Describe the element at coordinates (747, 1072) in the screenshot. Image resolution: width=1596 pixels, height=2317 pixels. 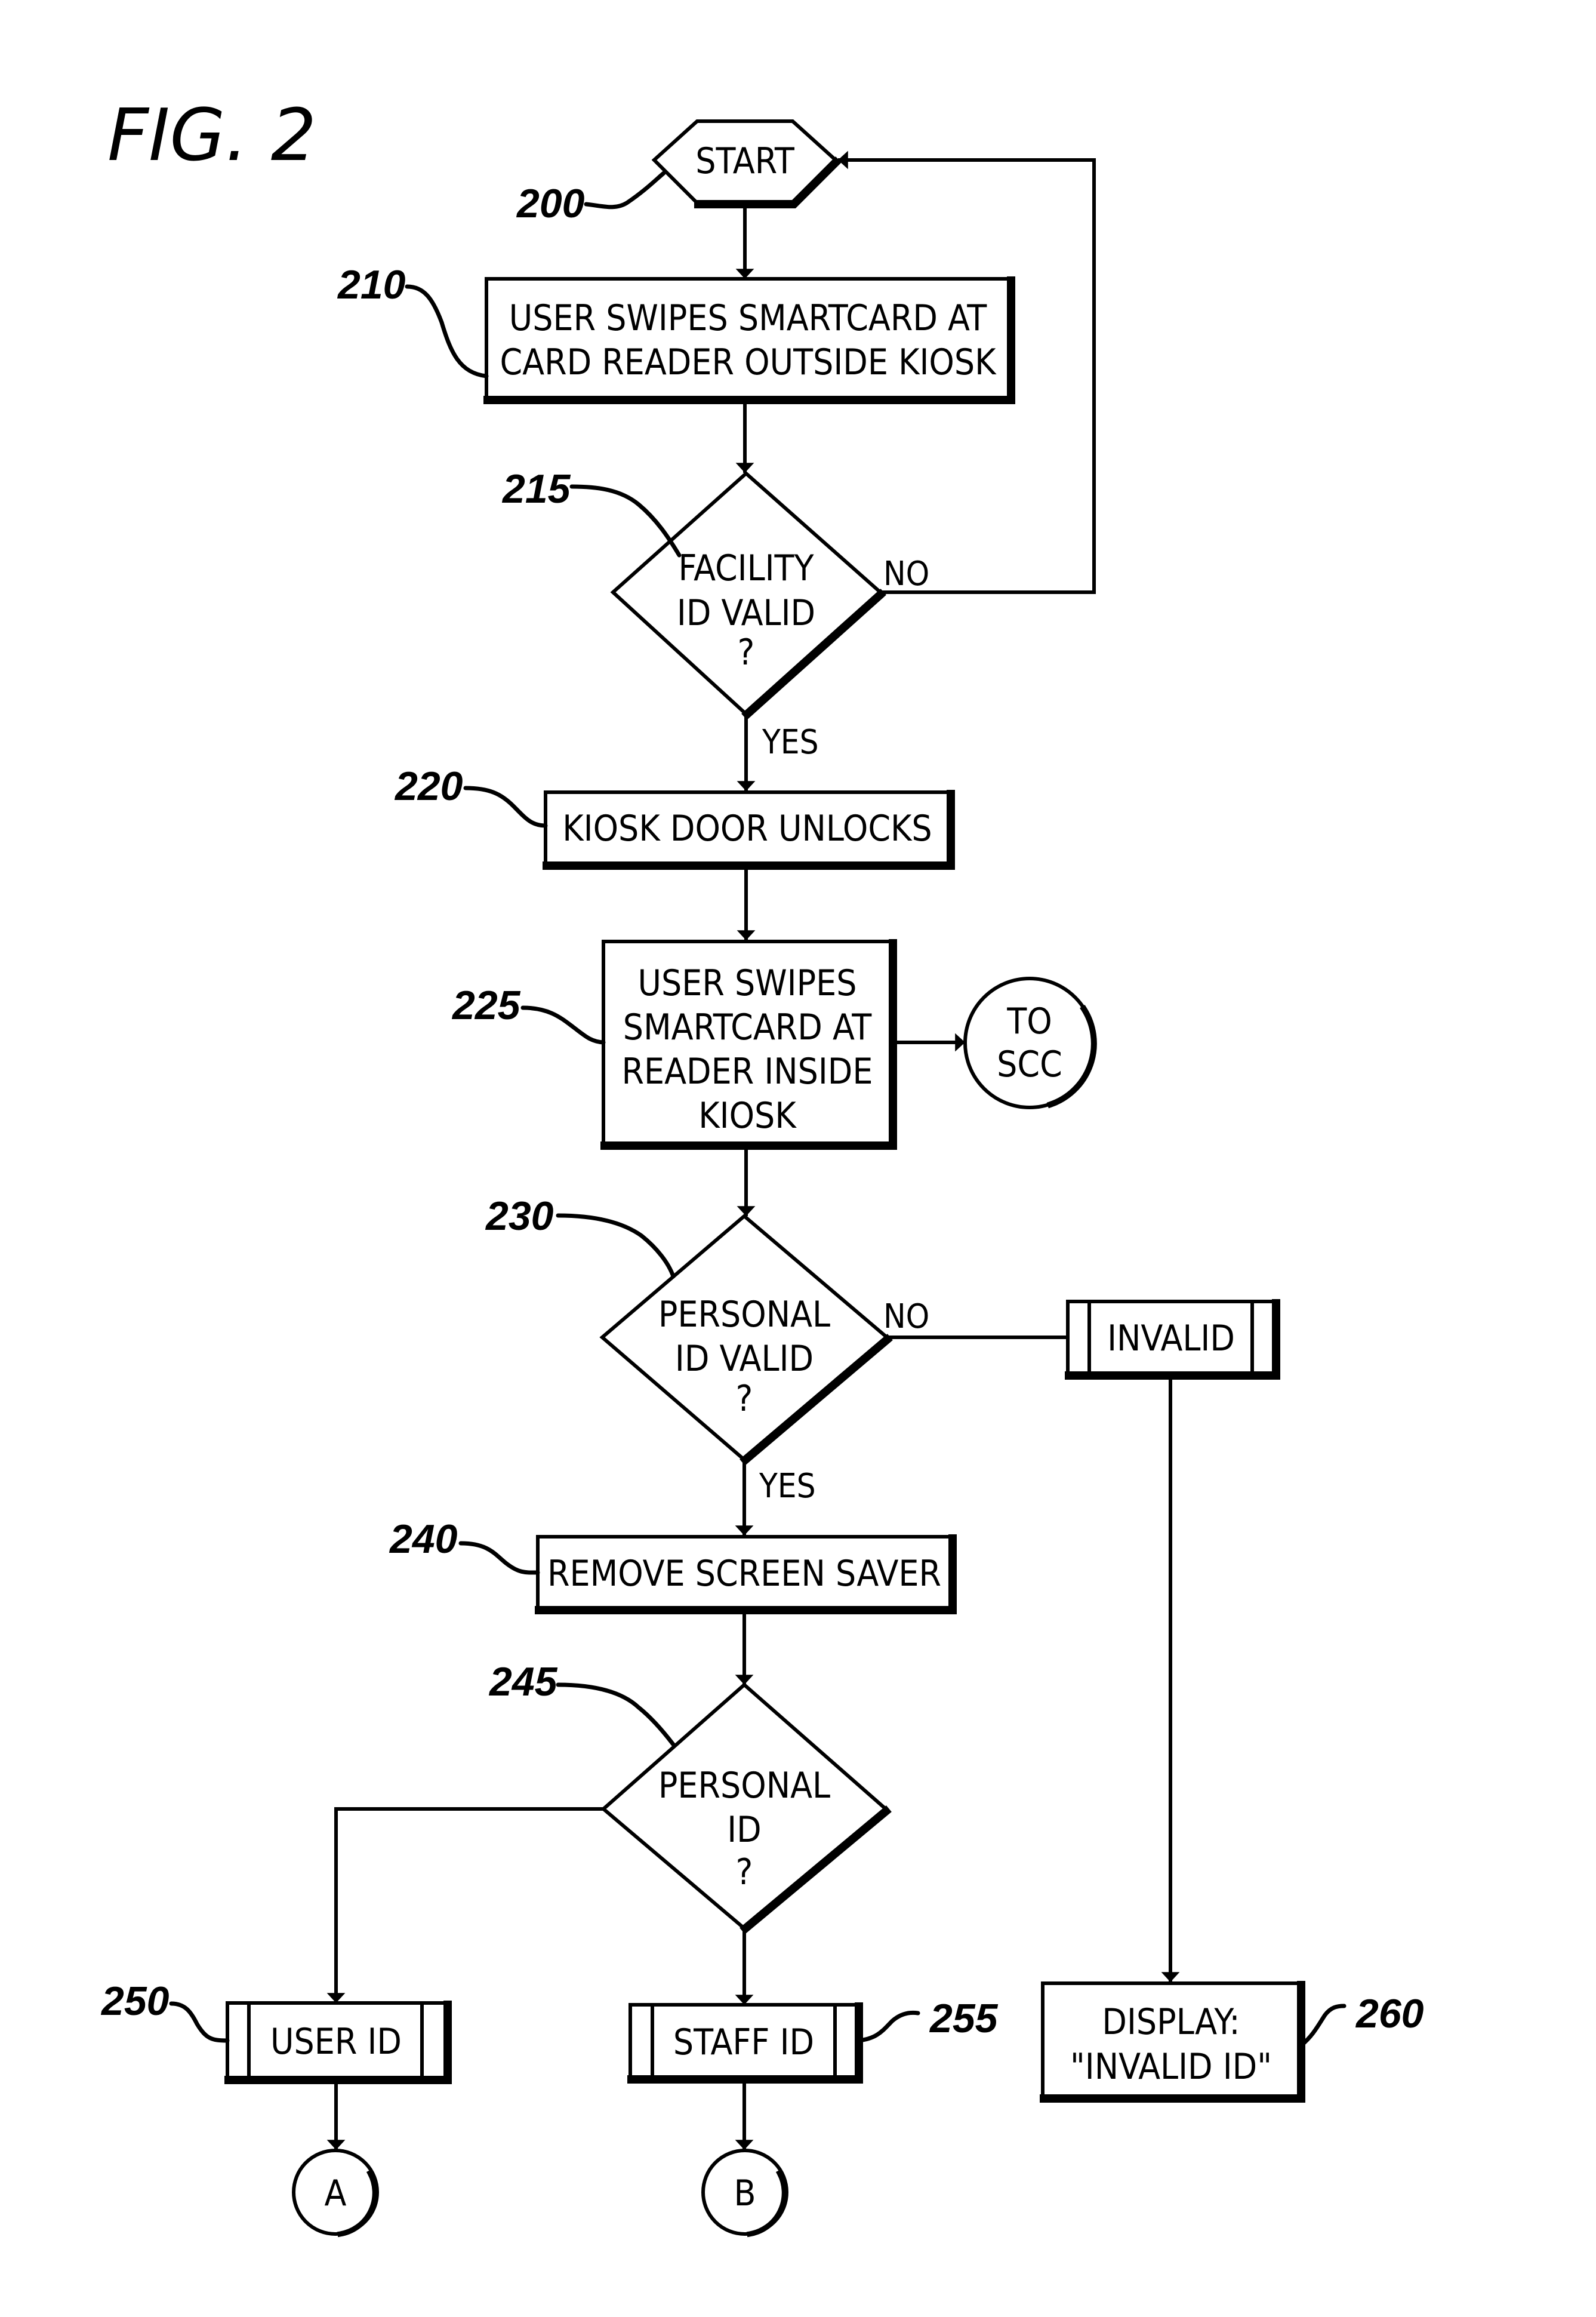
I see `node-text-line-3: READER INSIDE` at that location.